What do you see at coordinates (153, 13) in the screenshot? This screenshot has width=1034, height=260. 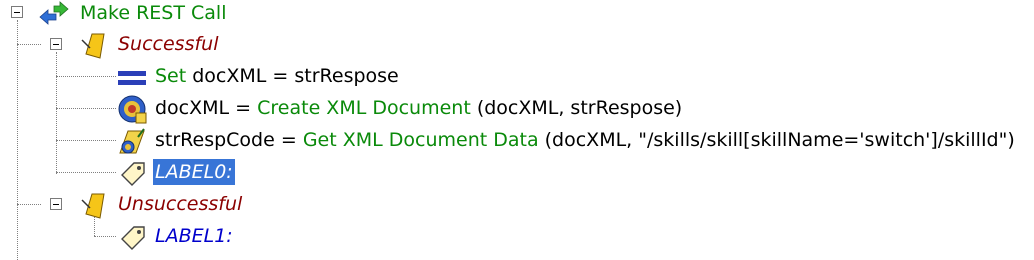 I see `make-rest-call-node: Make REST Call` at bounding box center [153, 13].